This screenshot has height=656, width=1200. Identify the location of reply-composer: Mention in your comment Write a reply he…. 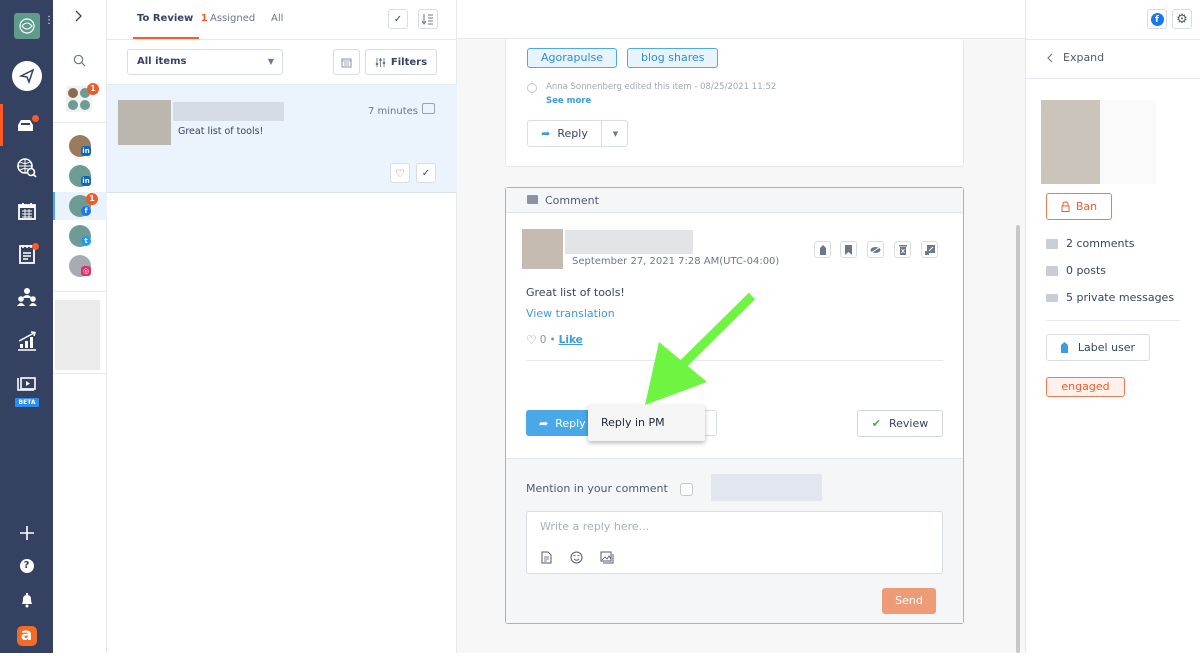
(734, 540).